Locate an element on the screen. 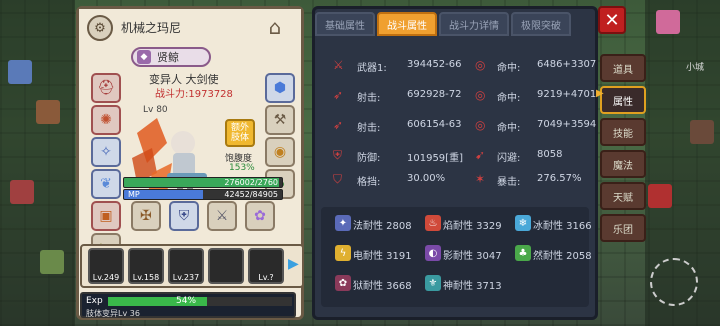 This screenshot has height=326, width=720. equip-slot-necklace: ✺ is located at coordinates (106, 120).